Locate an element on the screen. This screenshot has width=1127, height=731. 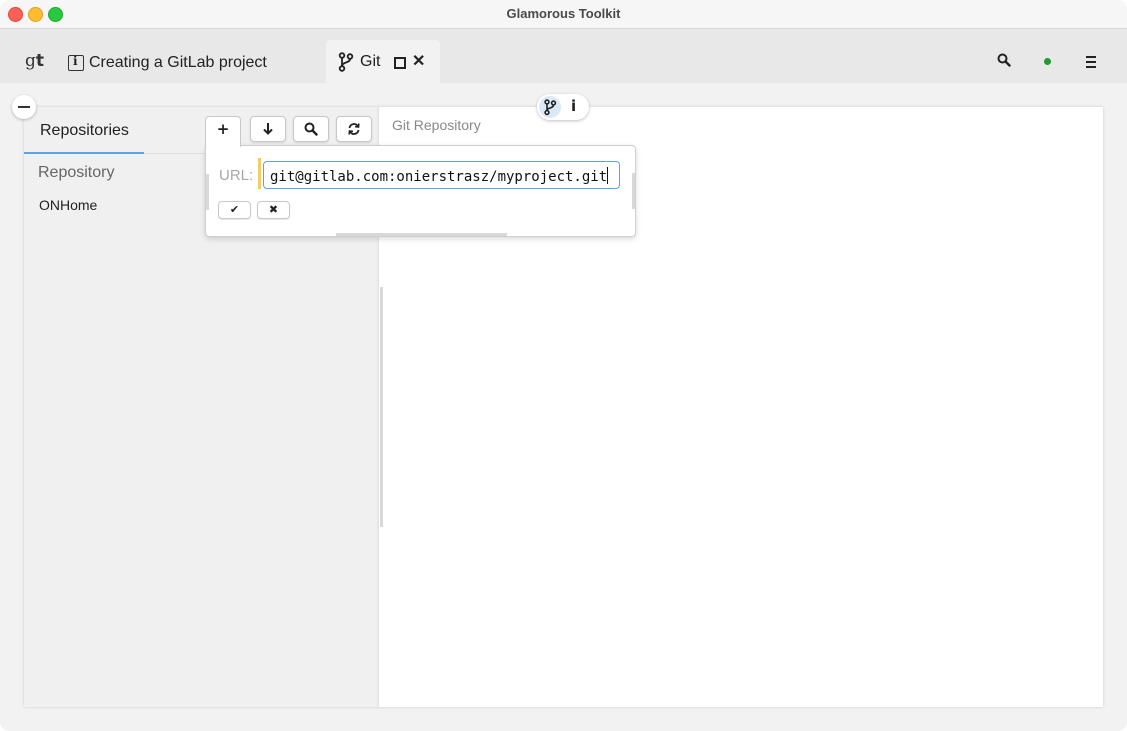
search-repository-button is located at coordinates (311, 129).